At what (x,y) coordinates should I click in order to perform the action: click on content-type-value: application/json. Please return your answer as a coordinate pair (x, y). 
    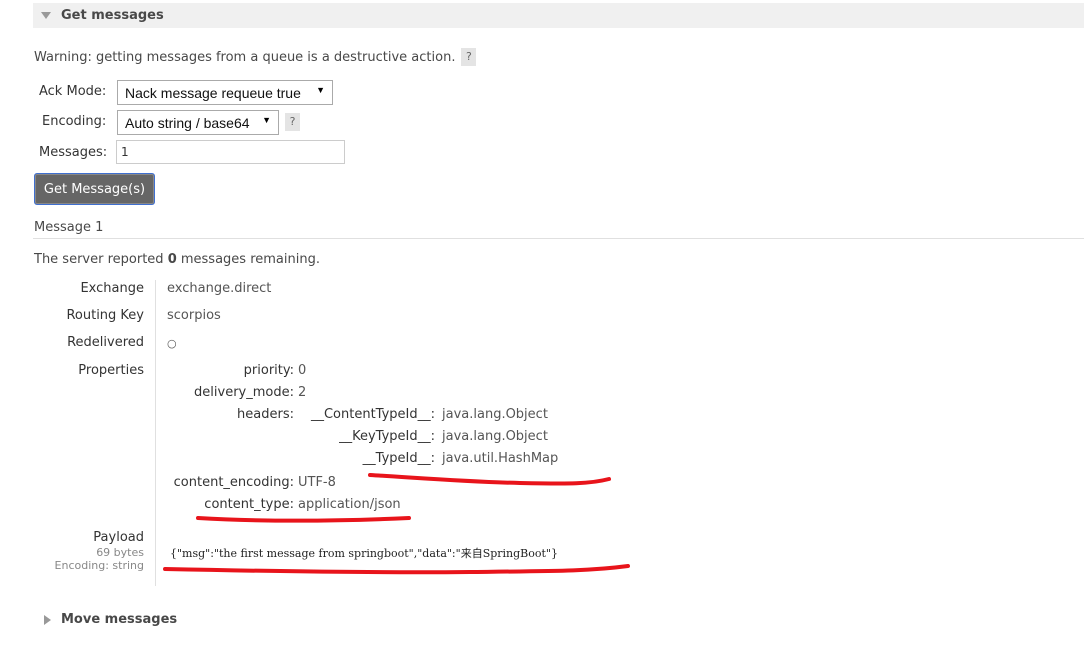
    Looking at the image, I should click on (349, 504).